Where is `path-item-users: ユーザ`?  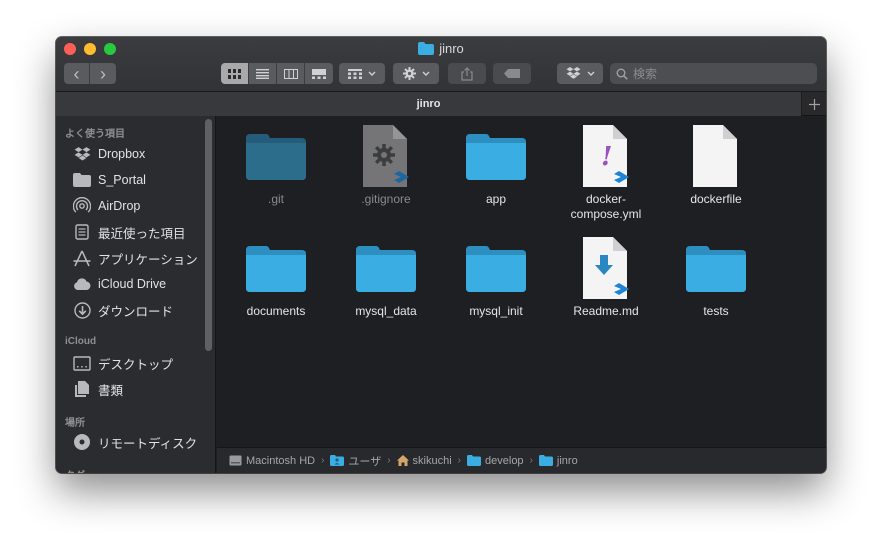
path-item-users: ユーザ is located at coordinates (355, 461).